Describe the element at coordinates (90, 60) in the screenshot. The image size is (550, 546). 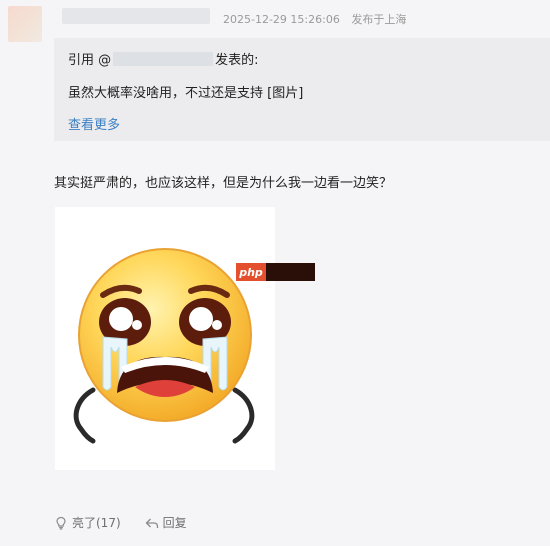
I see `quote-prefix: 引用 @` at that location.